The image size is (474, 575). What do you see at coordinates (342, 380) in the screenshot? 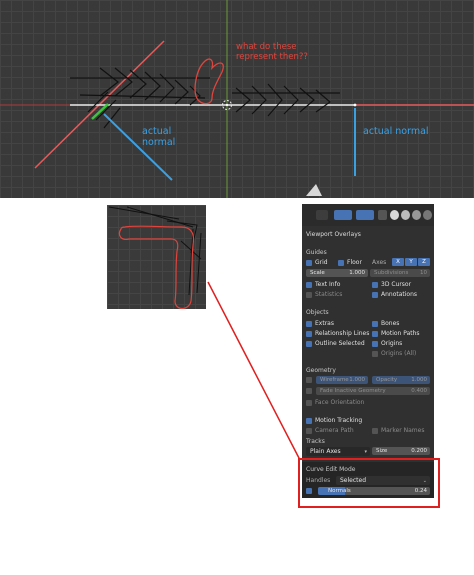
I see `wireframe-field: Wireframe 1.000` at bounding box center [342, 380].